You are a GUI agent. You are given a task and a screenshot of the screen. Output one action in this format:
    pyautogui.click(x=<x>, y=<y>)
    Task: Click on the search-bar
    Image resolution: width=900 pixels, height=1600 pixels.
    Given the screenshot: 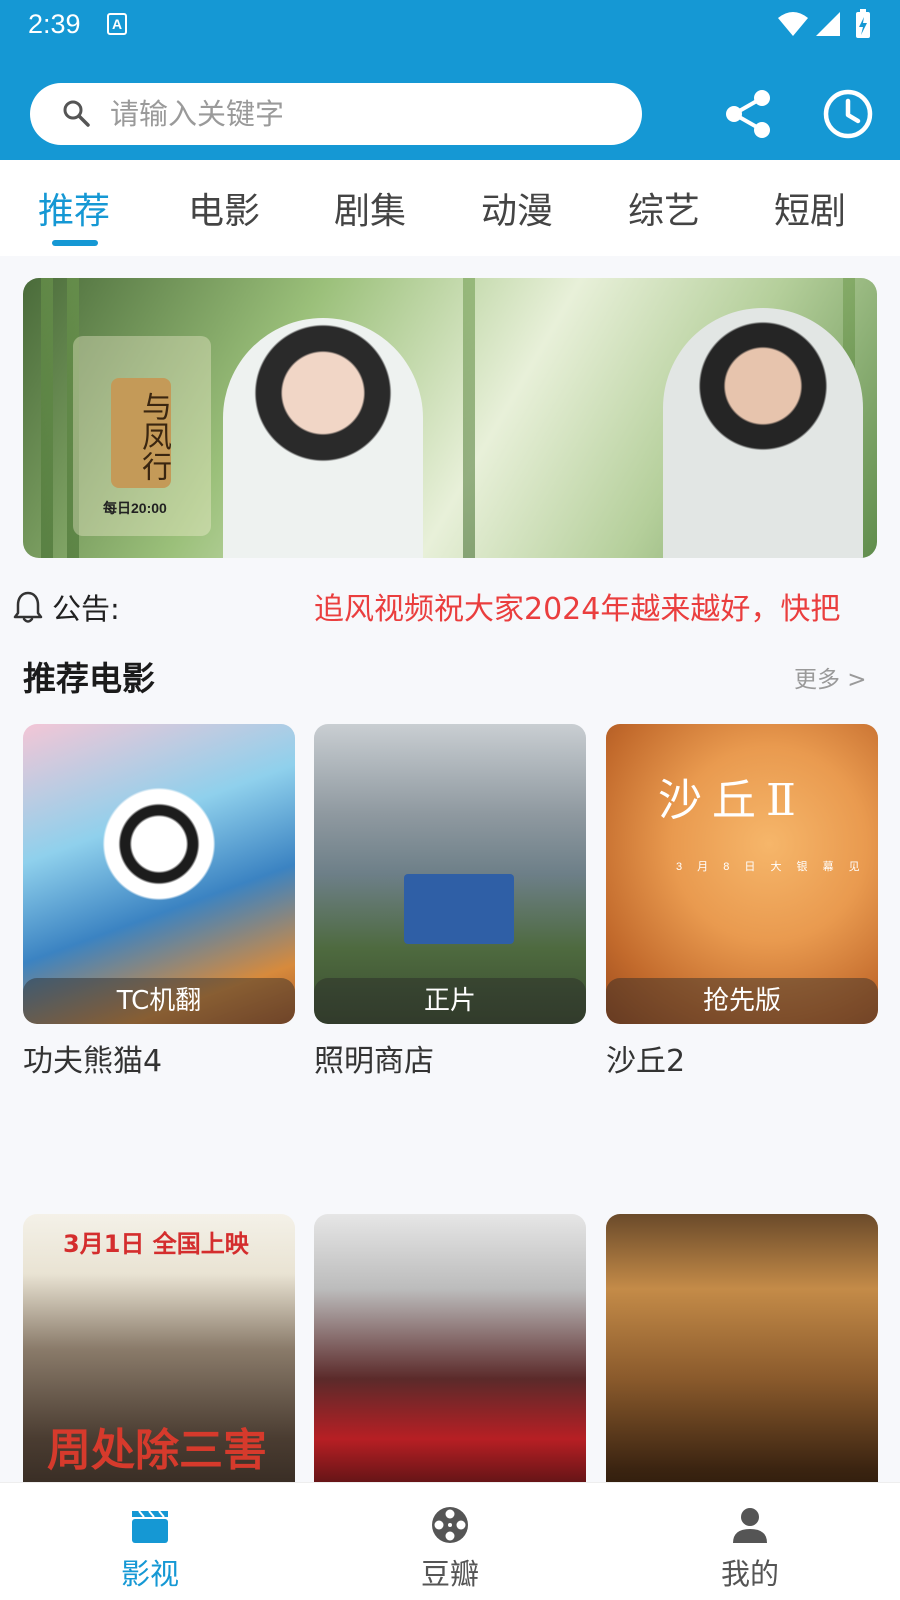 What is the action you would take?
    pyautogui.click(x=336, y=114)
    